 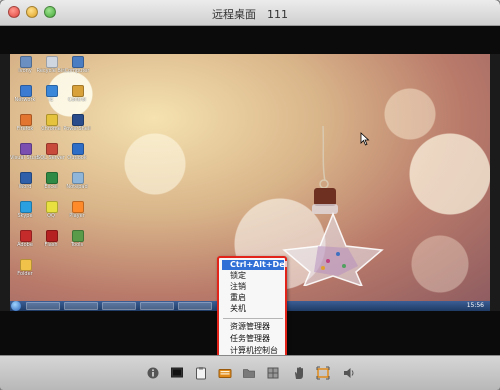 I want to click on letterbox-top, so click(x=250, y=40).